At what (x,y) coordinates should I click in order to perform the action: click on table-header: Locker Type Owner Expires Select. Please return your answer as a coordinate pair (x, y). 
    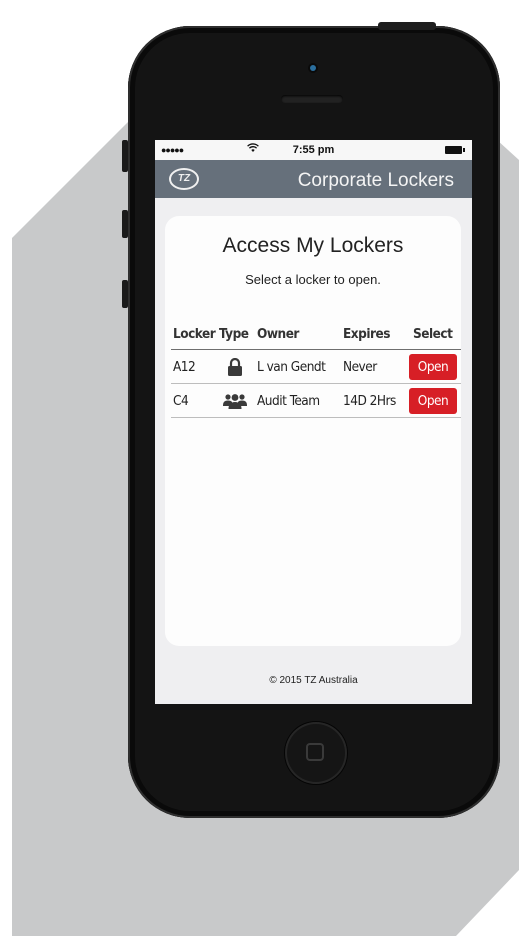
    Looking at the image, I should click on (316, 333).